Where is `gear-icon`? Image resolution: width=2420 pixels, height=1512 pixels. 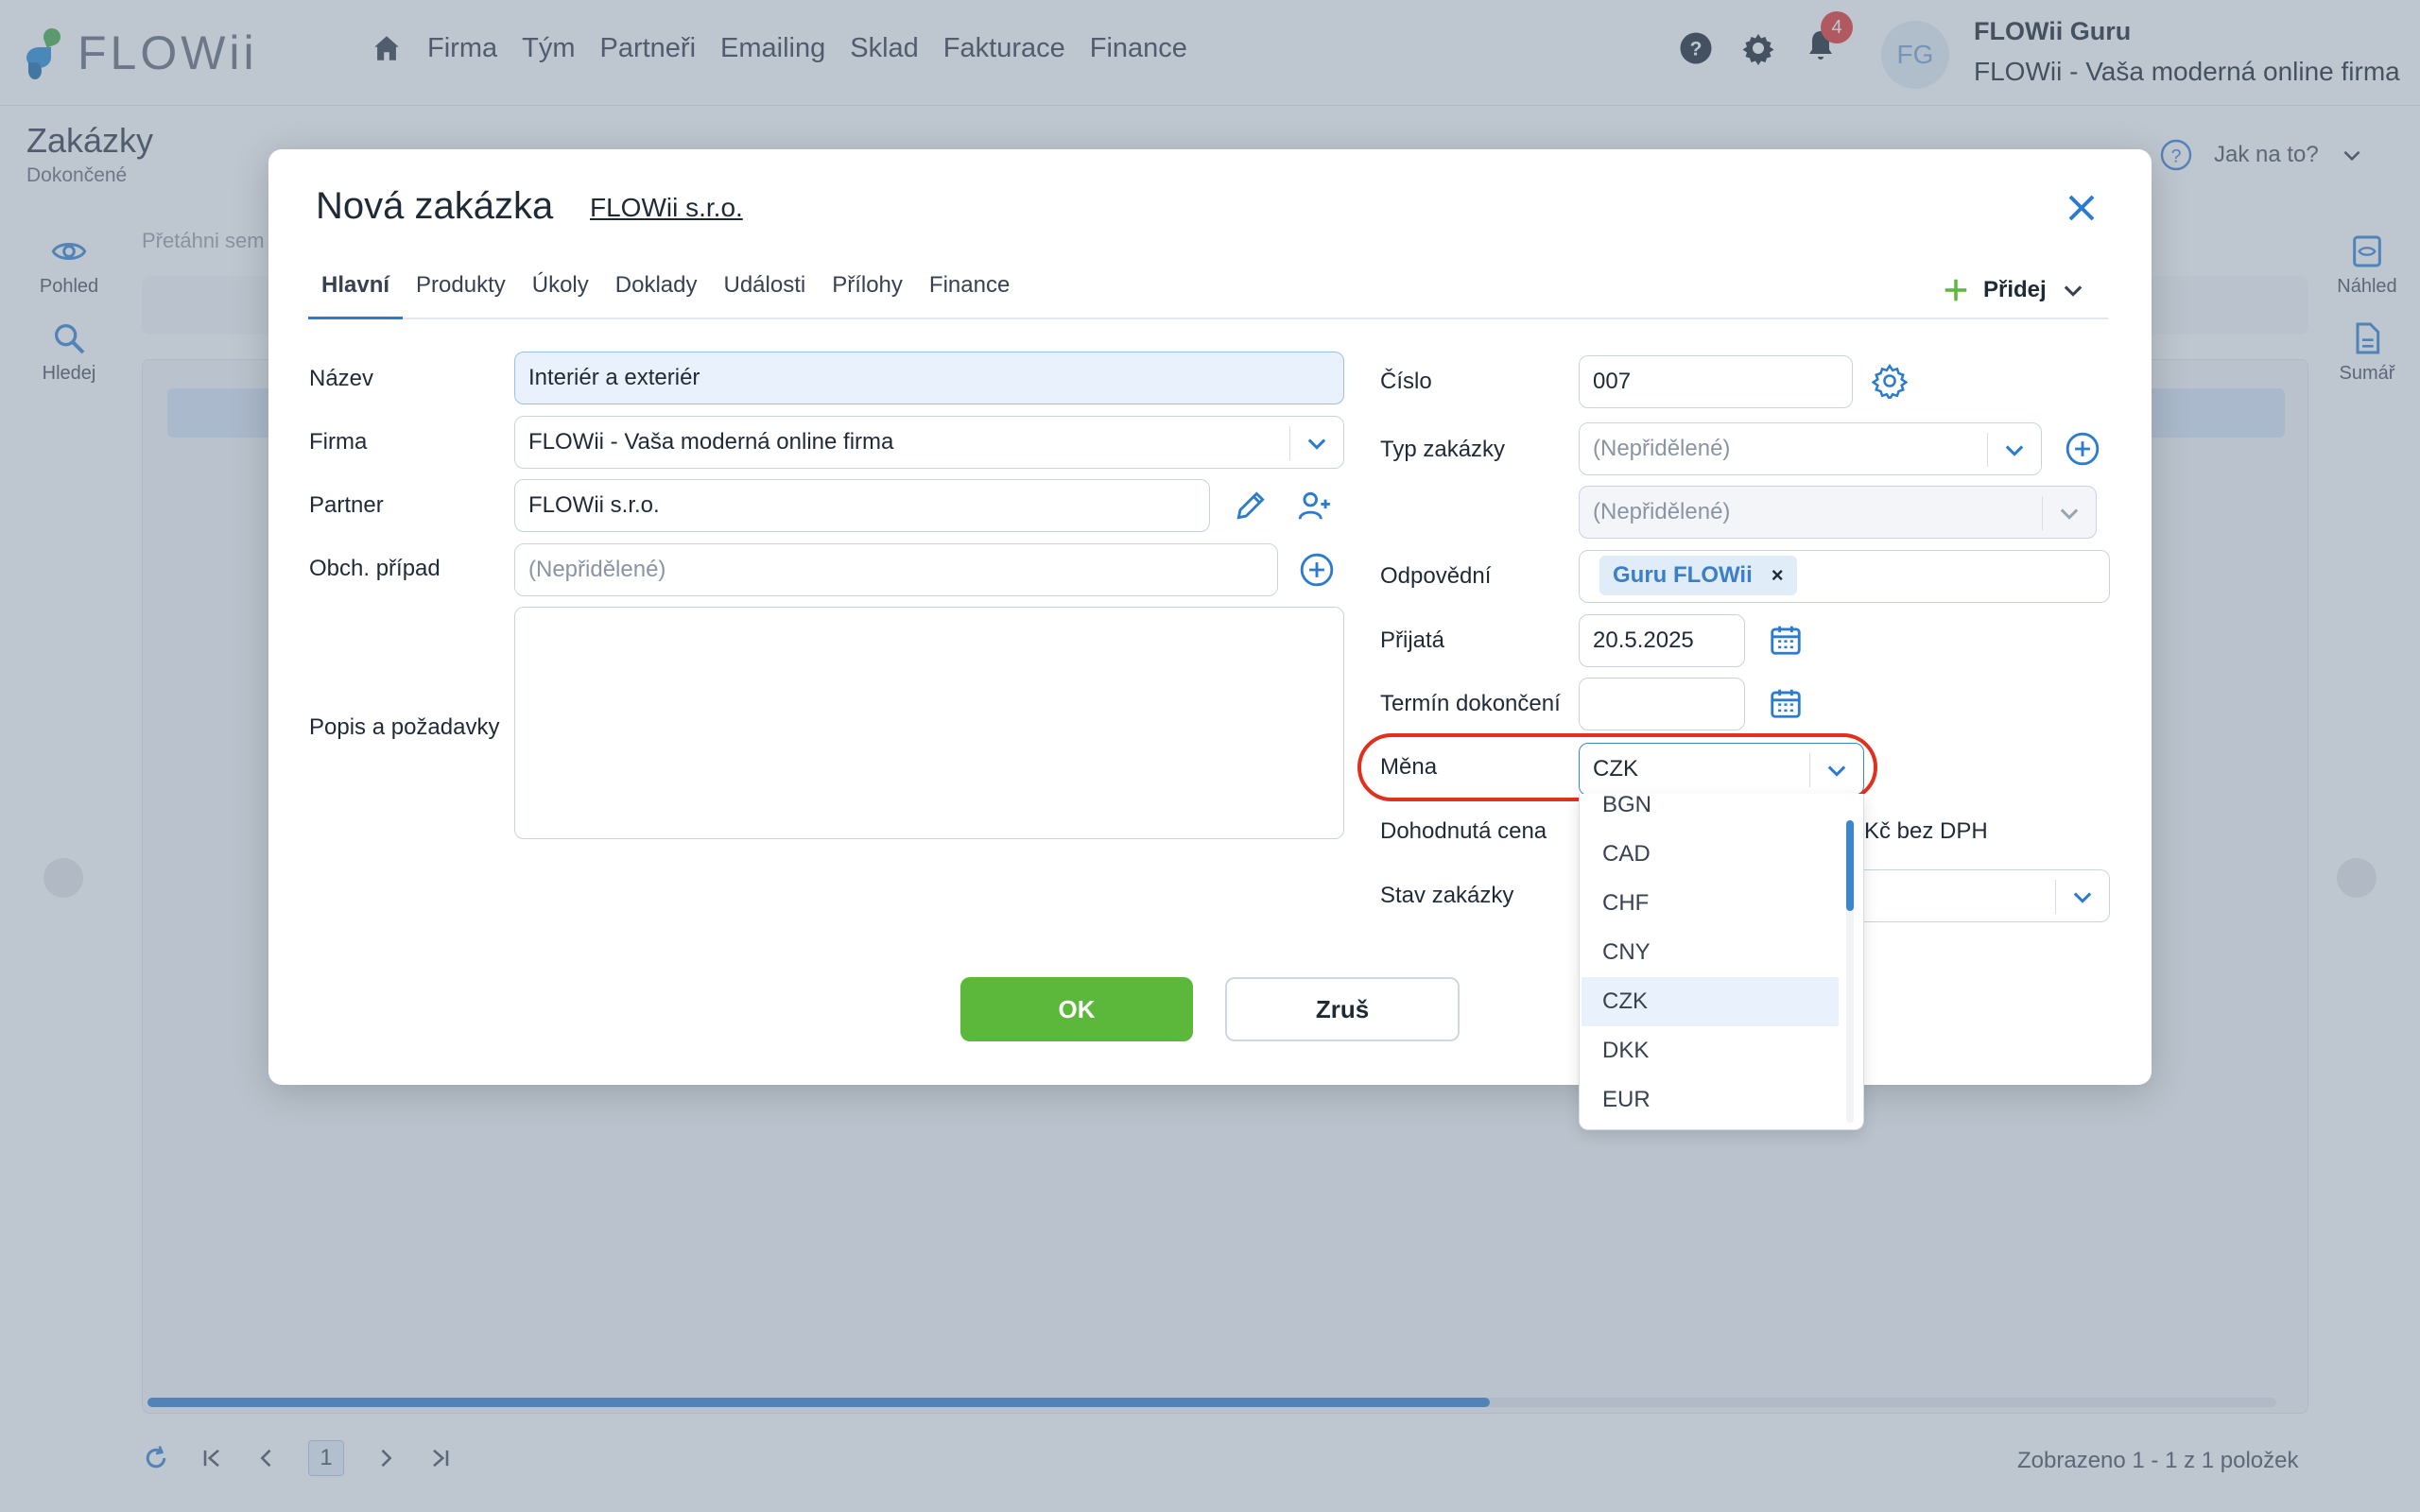 gear-icon is located at coordinates (1890, 381).